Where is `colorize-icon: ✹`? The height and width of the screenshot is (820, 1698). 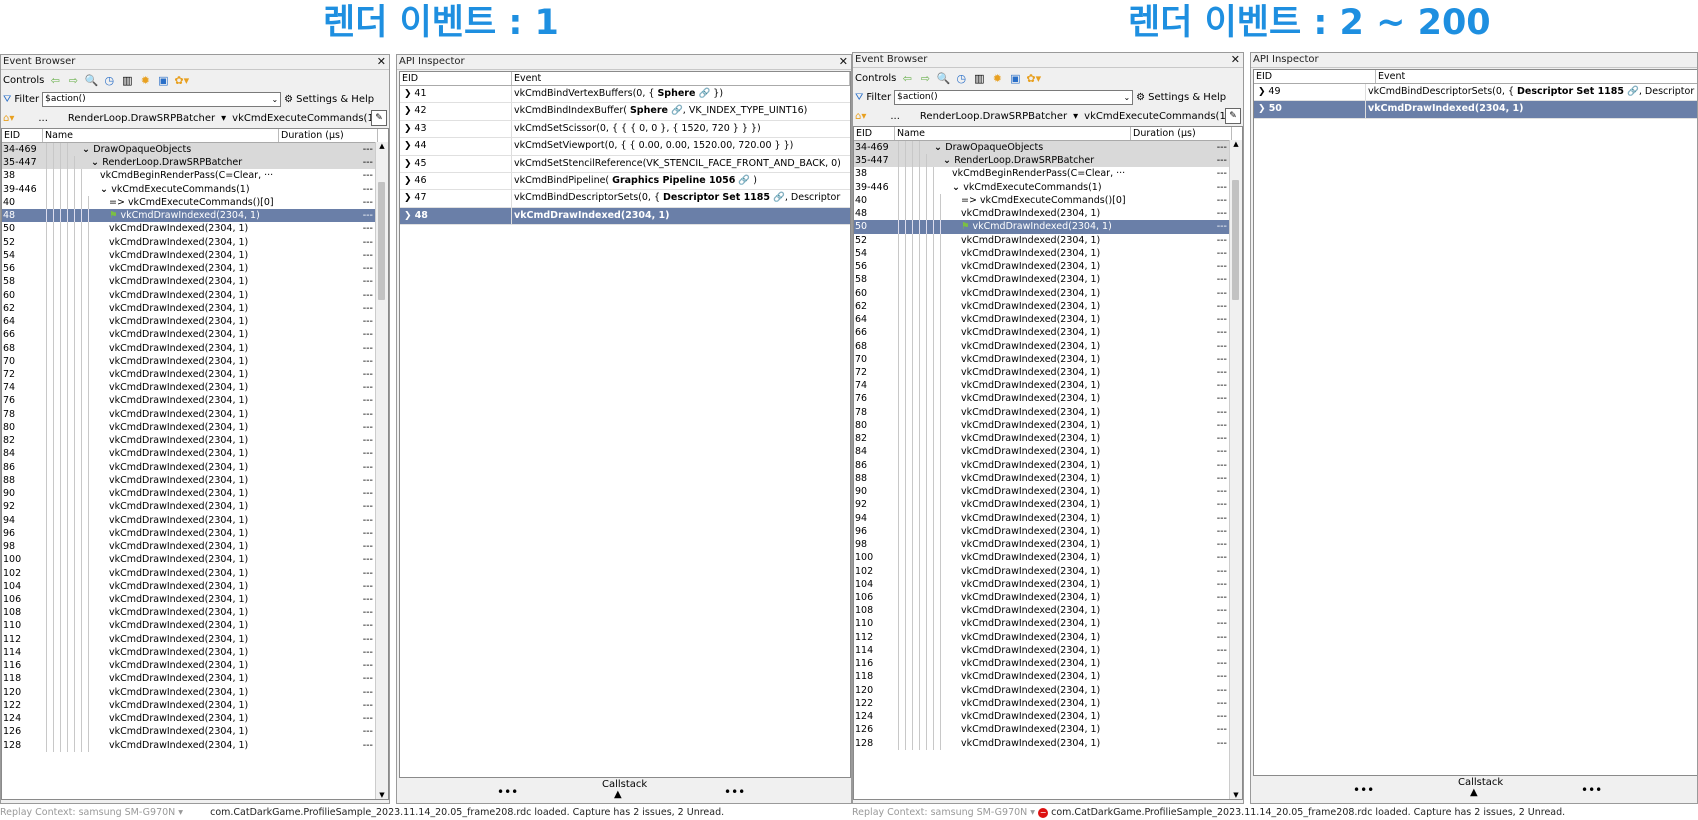
colorize-icon: ✹ is located at coordinates (997, 78).